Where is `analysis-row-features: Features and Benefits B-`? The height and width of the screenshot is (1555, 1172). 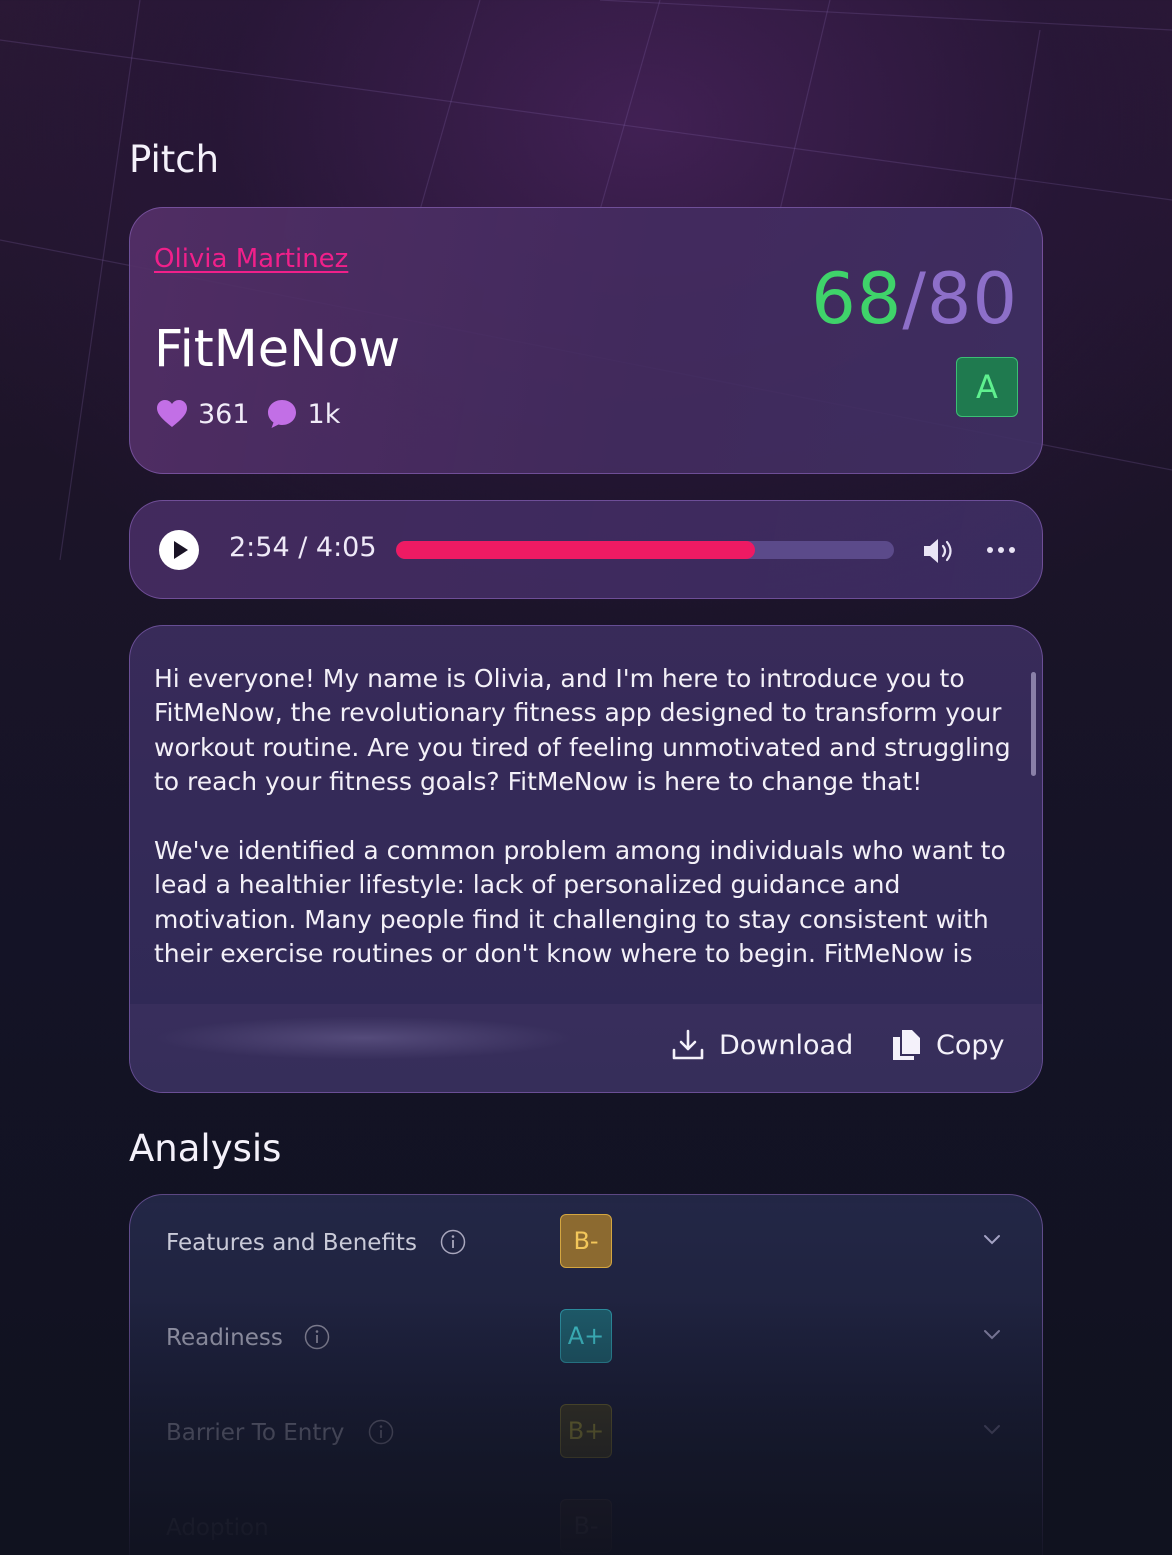
analysis-row-features: Features and Benefits B- is located at coordinates (586, 1242).